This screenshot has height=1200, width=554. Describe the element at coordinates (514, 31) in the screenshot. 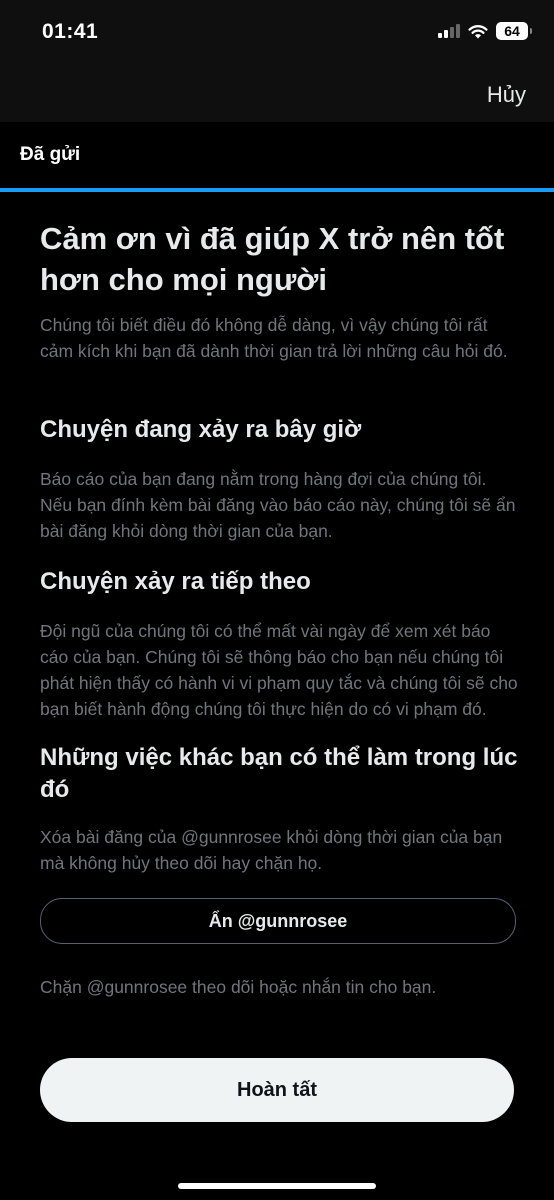

I see `battery-icon: 64` at that location.